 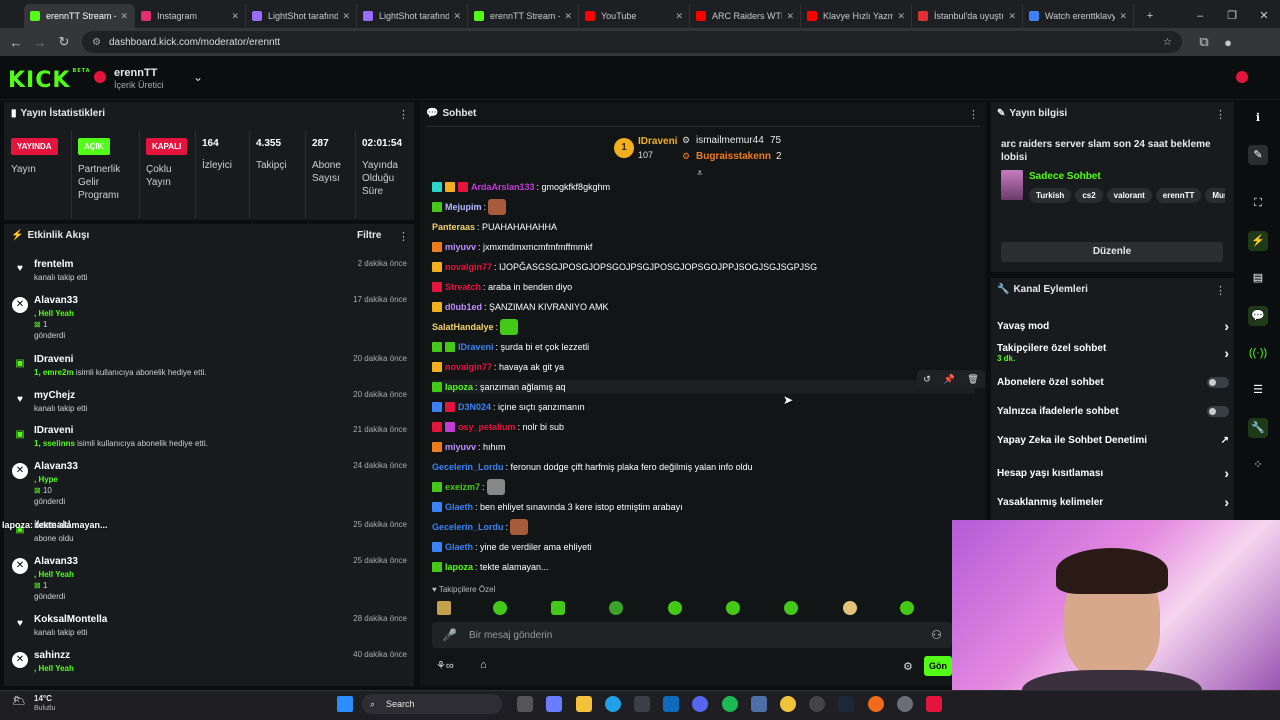 What do you see at coordinates (1258, 278) in the screenshot?
I see `document-icon: ▤` at bounding box center [1258, 278].